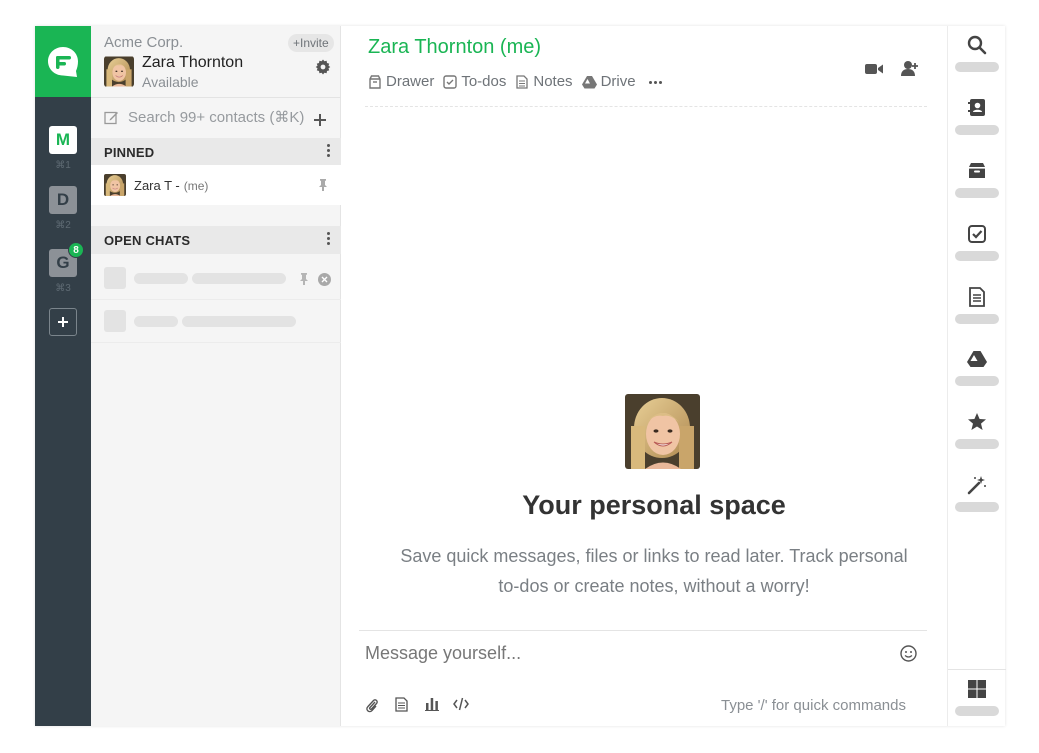 Image resolution: width=1039 pixels, height=753 pixels. I want to click on starred-app, so click(977, 442).